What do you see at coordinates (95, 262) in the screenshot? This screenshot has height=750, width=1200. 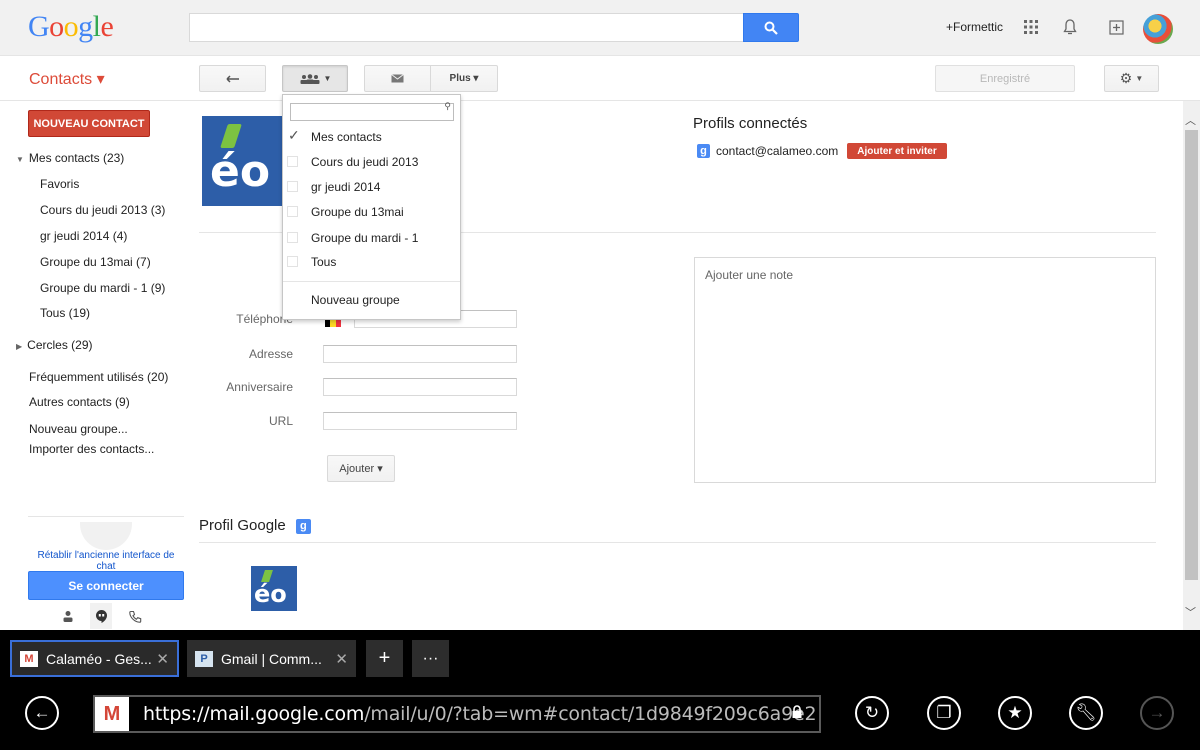 I see `sidebar-item-group: Groupe du 13mai (7)` at bounding box center [95, 262].